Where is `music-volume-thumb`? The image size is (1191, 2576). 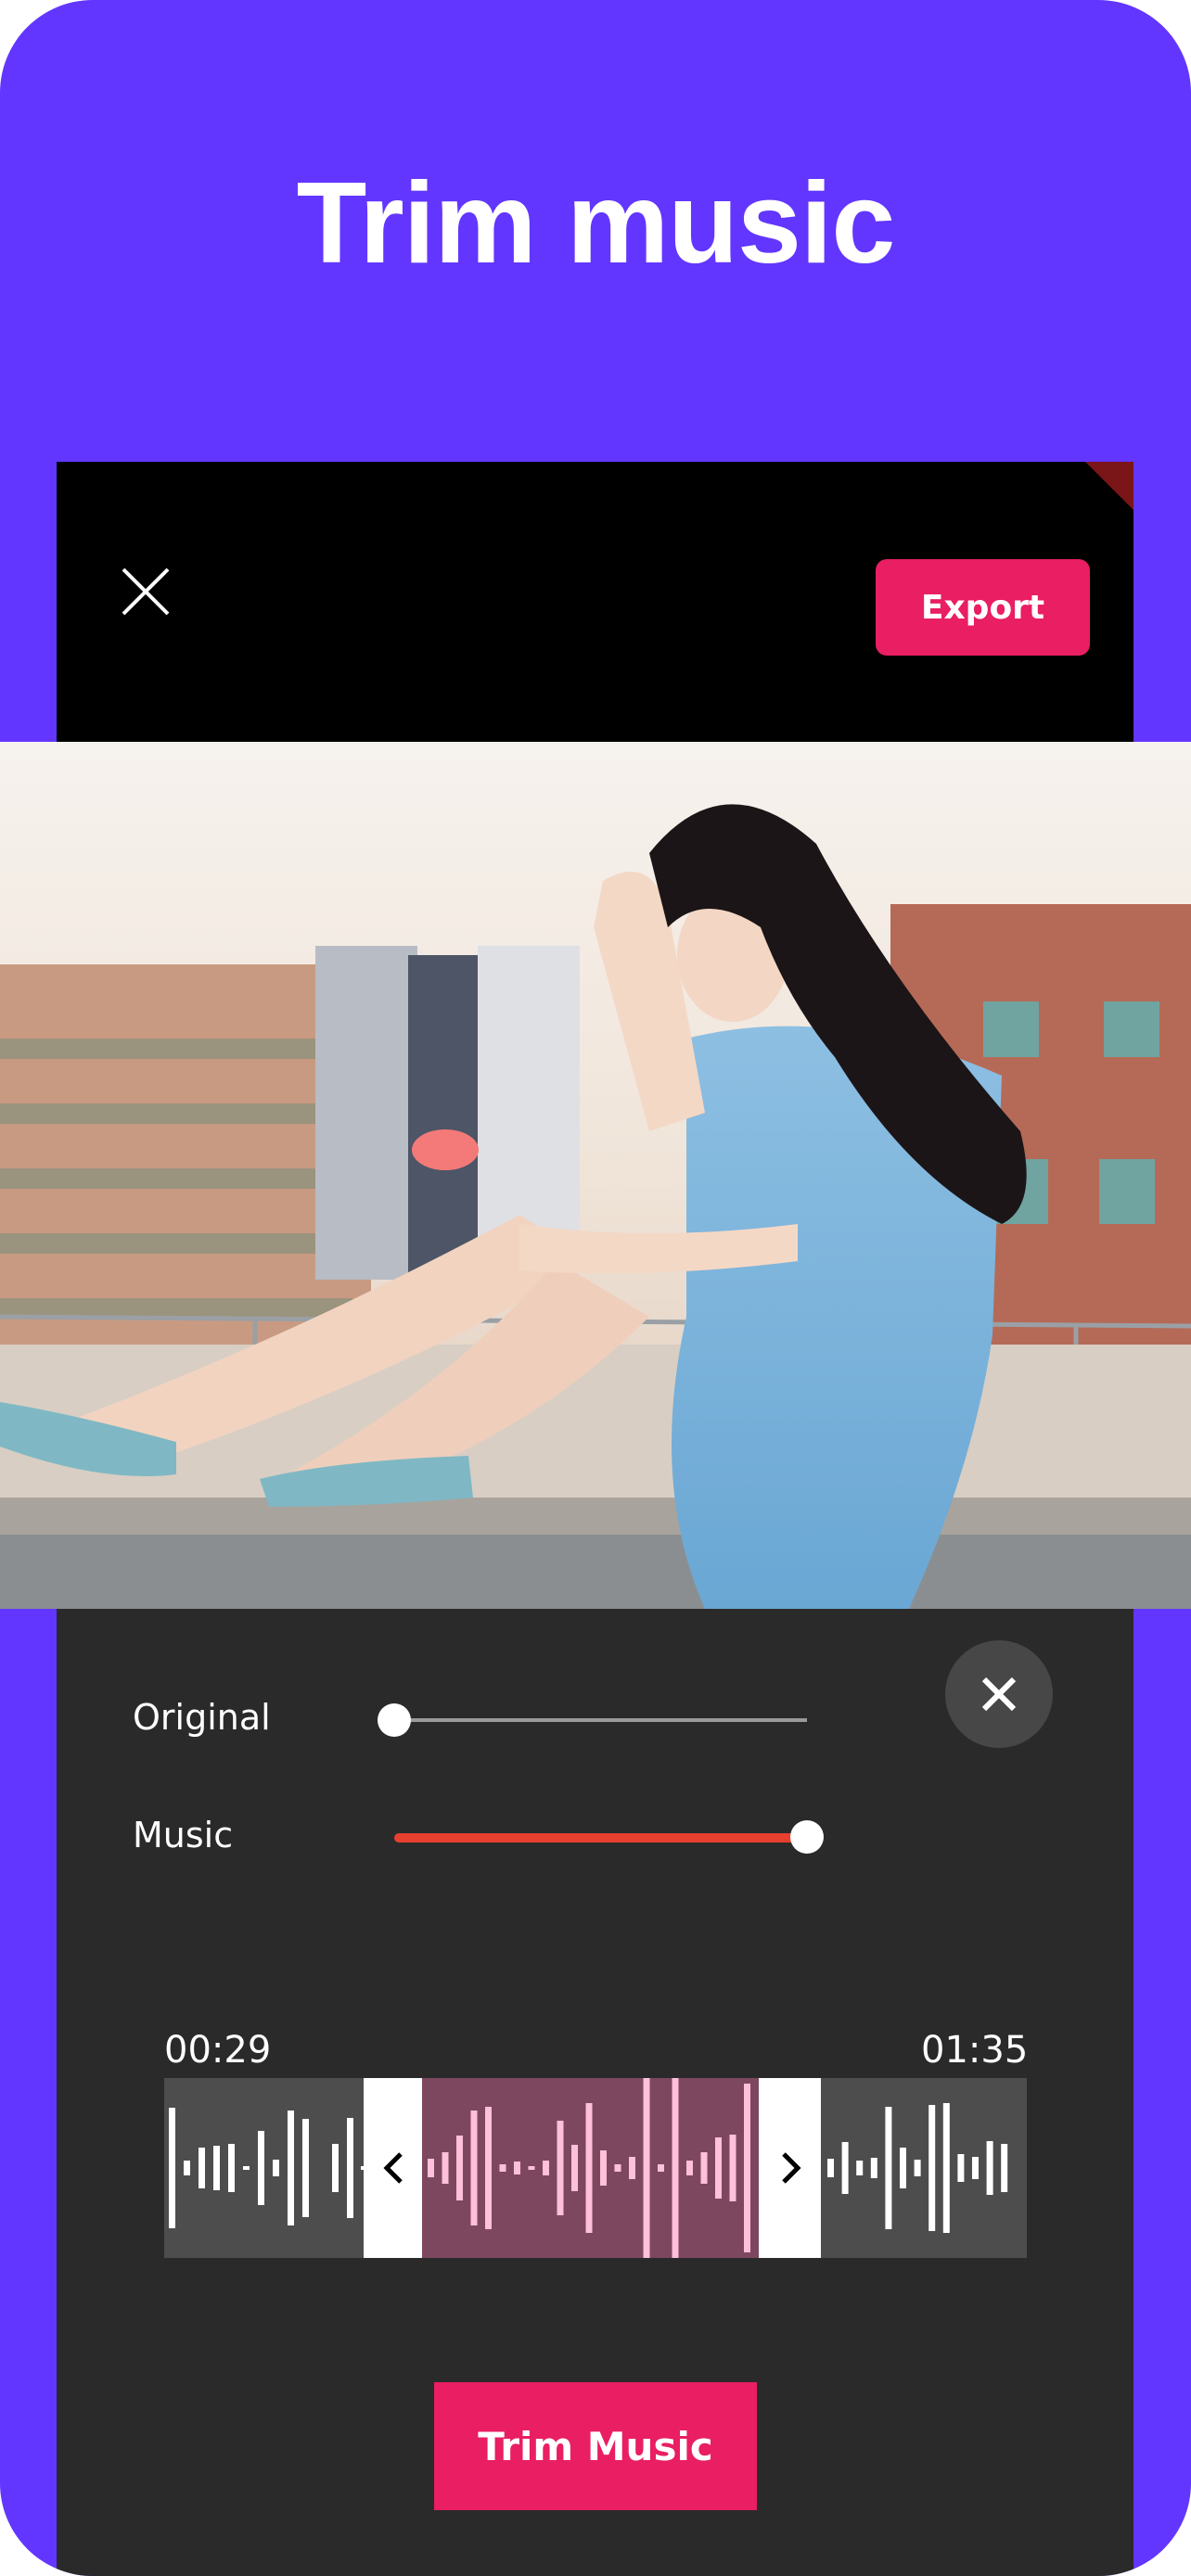
music-volume-thumb is located at coordinates (807, 1837).